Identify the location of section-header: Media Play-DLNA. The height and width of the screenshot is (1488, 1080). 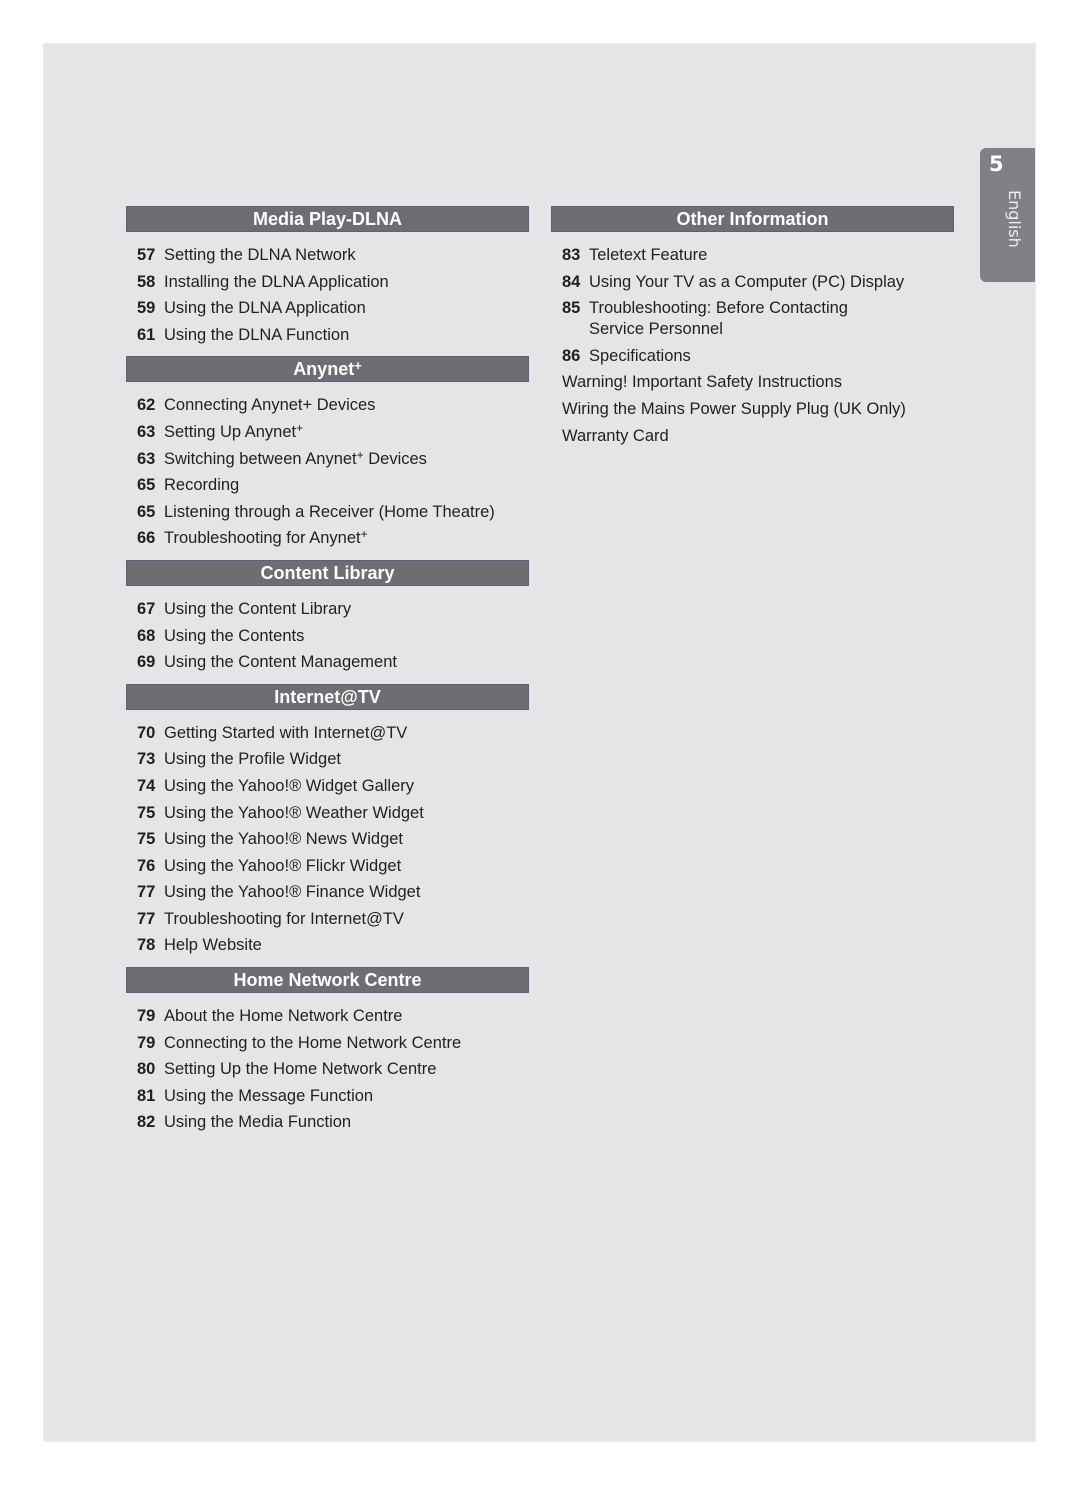
(327, 219).